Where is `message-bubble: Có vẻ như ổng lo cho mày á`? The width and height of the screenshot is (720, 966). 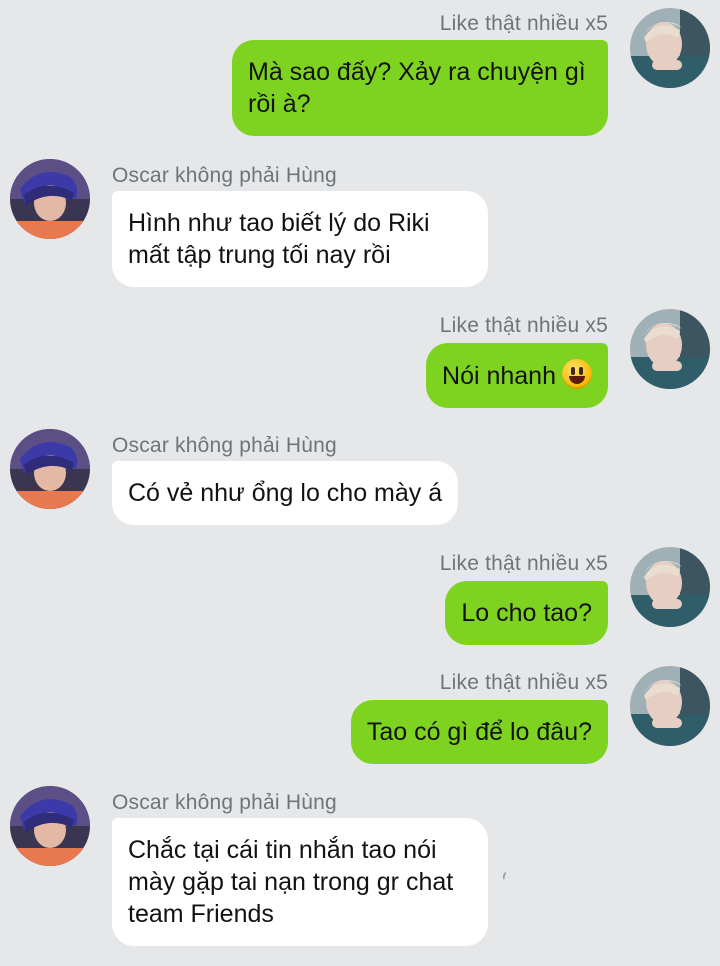 message-bubble: Có vẻ như ổng lo cho mày á is located at coordinates (285, 493).